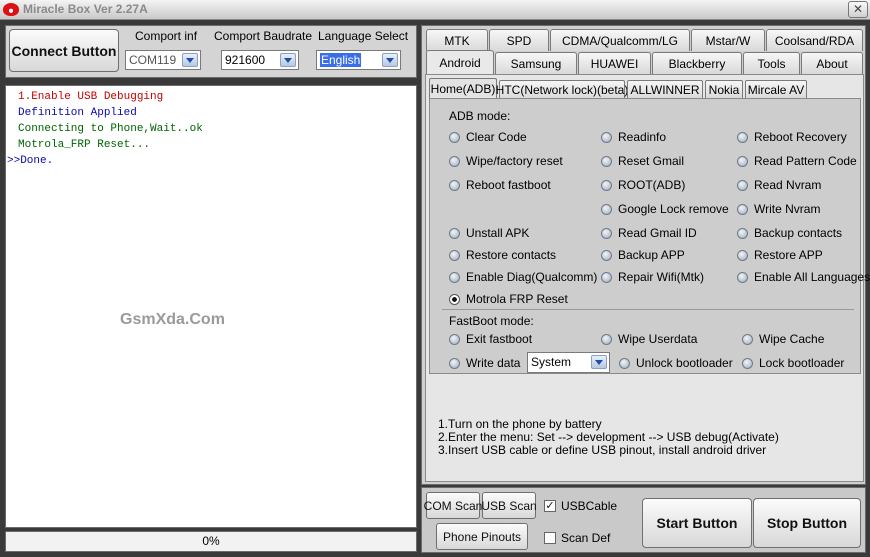  Describe the element at coordinates (11, 9) in the screenshot. I see `app-logo-icon` at that location.